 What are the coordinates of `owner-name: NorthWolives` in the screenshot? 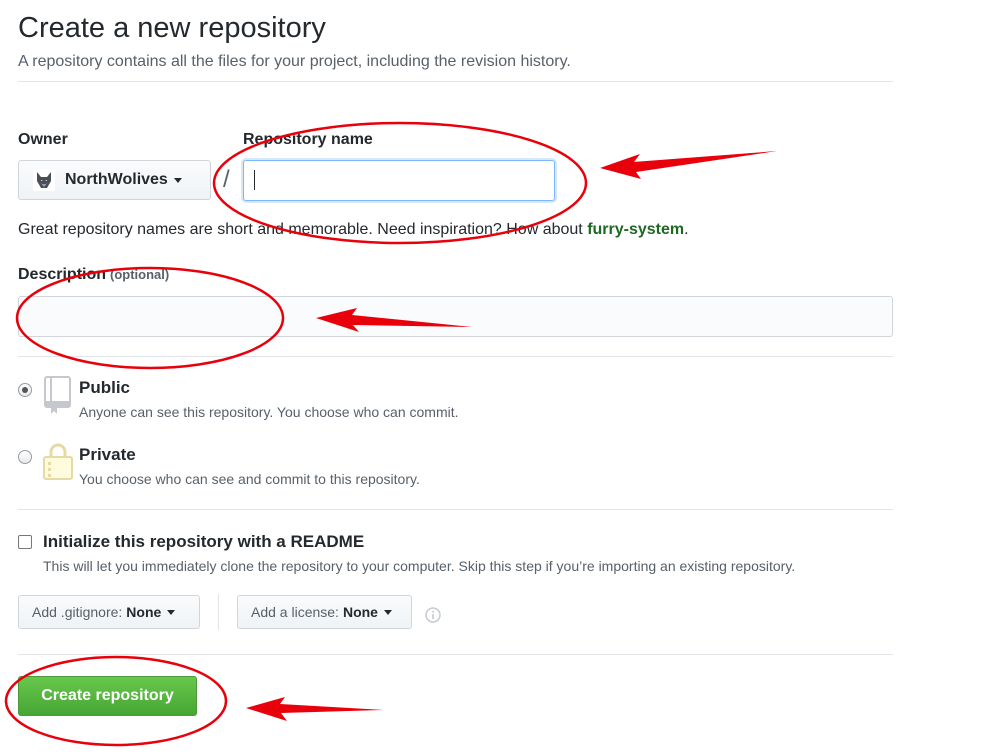 It's located at (116, 179).